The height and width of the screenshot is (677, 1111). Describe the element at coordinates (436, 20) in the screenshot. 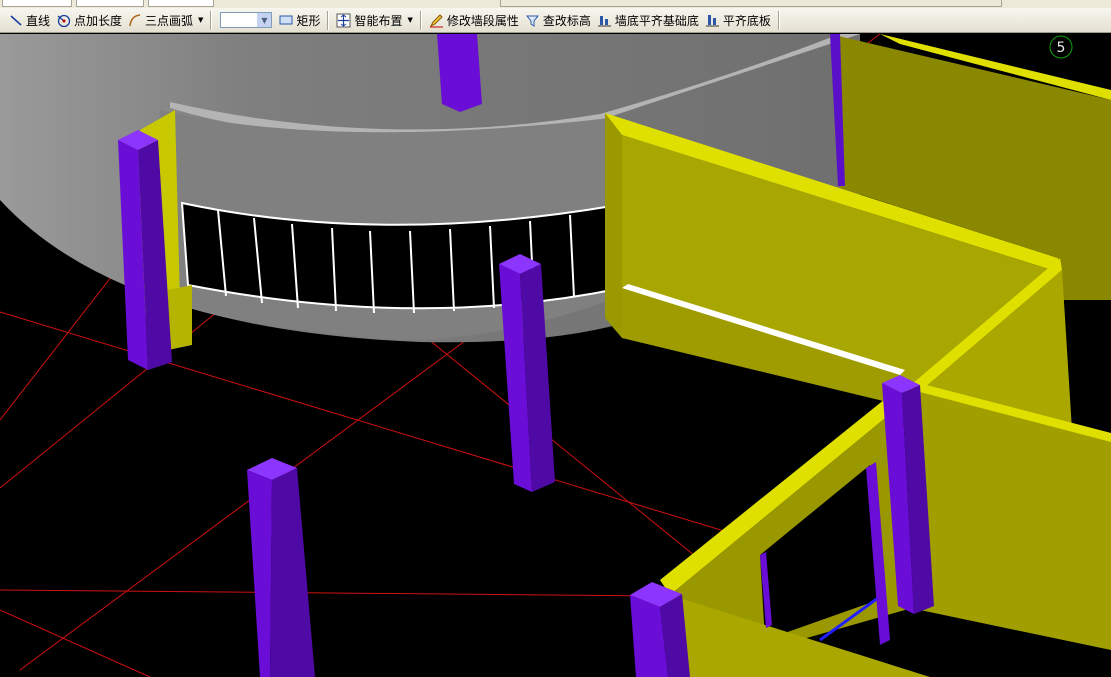

I see `pencil-edit-icon` at that location.